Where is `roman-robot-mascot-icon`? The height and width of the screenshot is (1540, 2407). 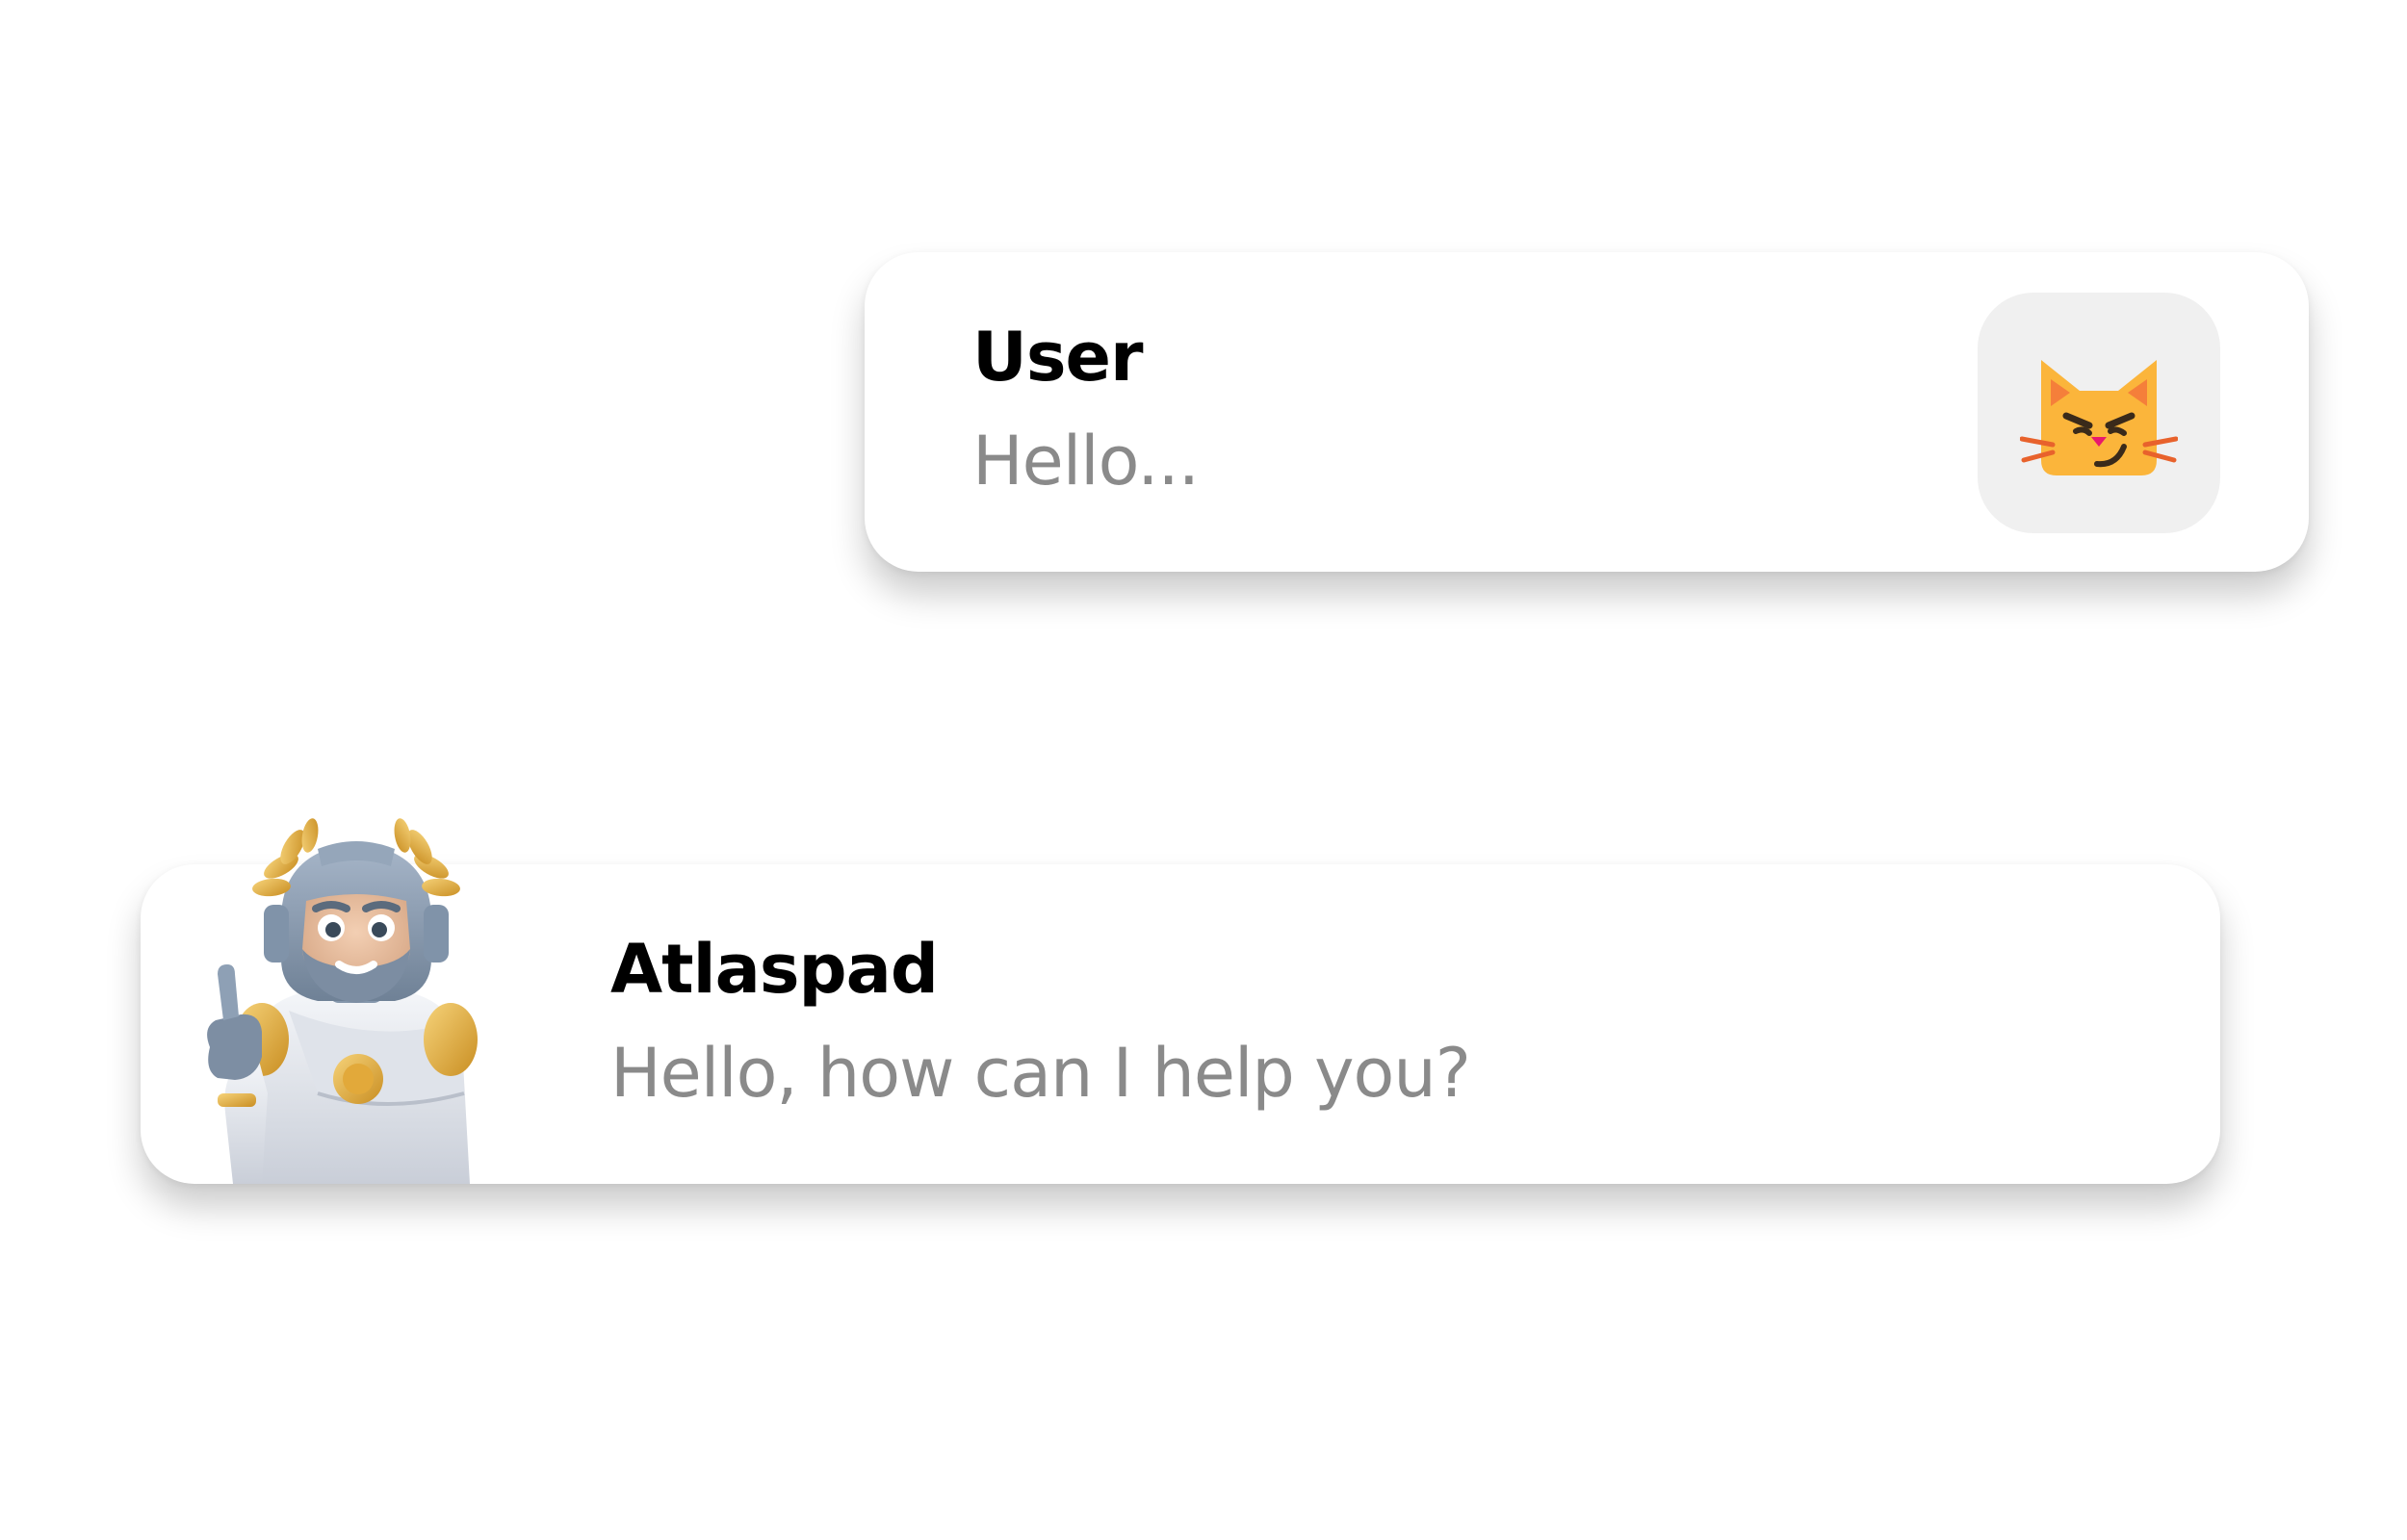 roman-robot-mascot-icon is located at coordinates (342, 1001).